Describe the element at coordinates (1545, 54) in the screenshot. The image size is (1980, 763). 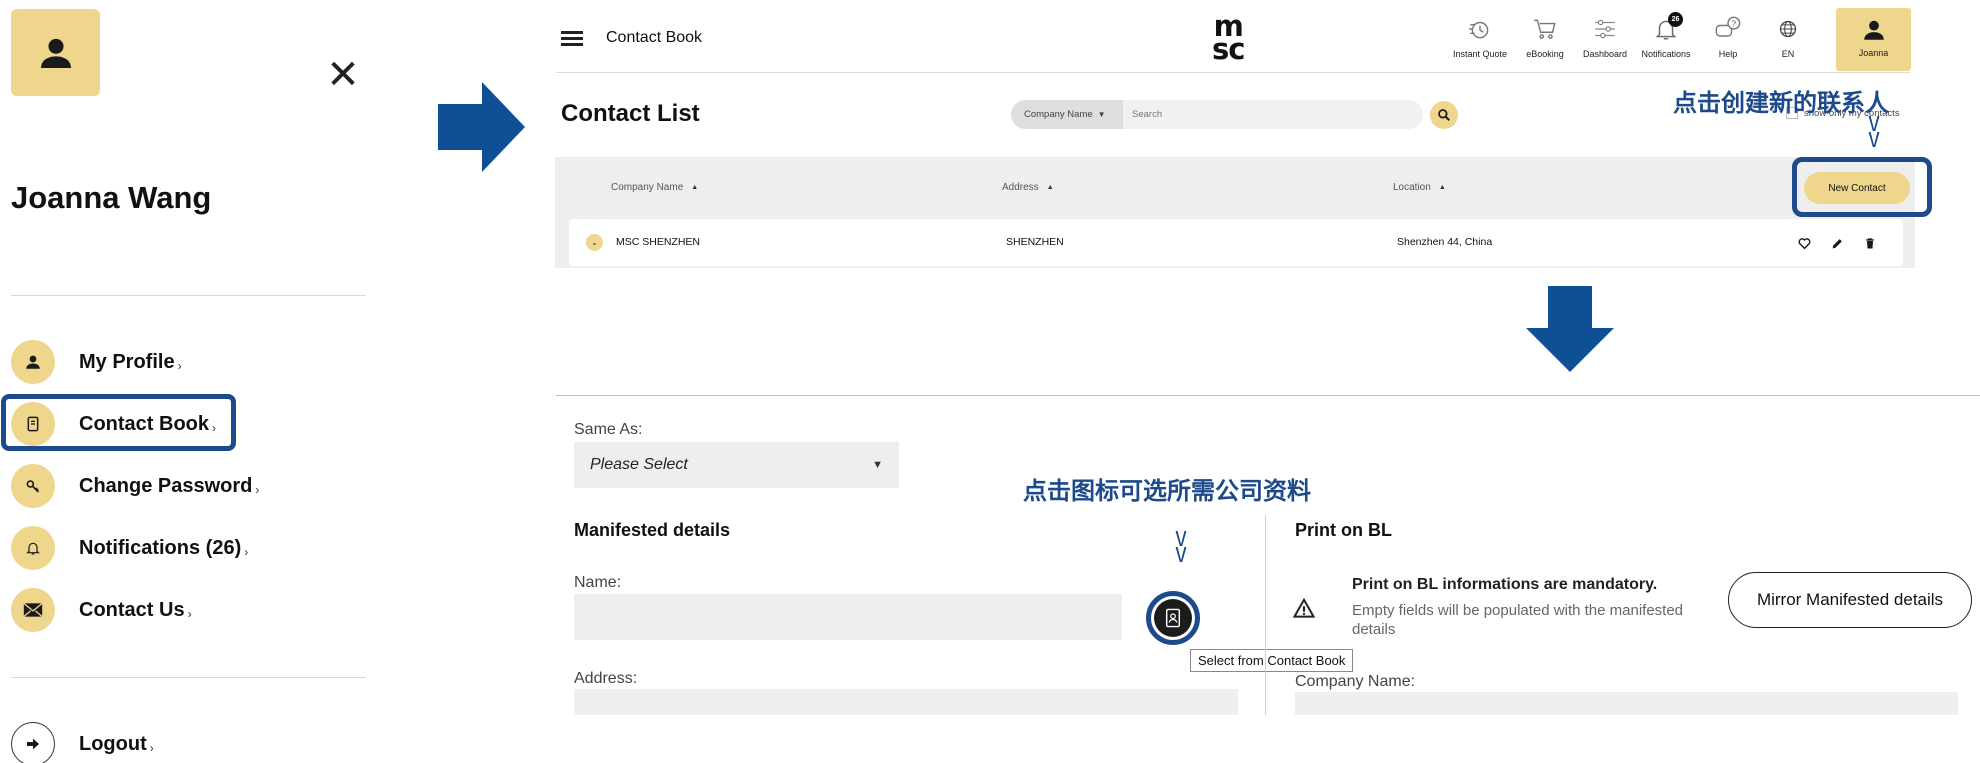
I see `nav-label: eBooking` at that location.